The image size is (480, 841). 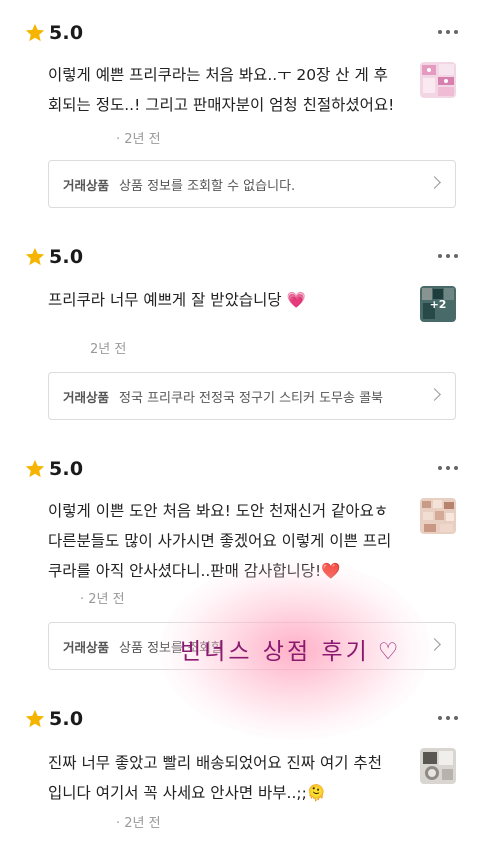 What do you see at coordinates (108, 349) in the screenshot?
I see `review-date: 2년 전` at bounding box center [108, 349].